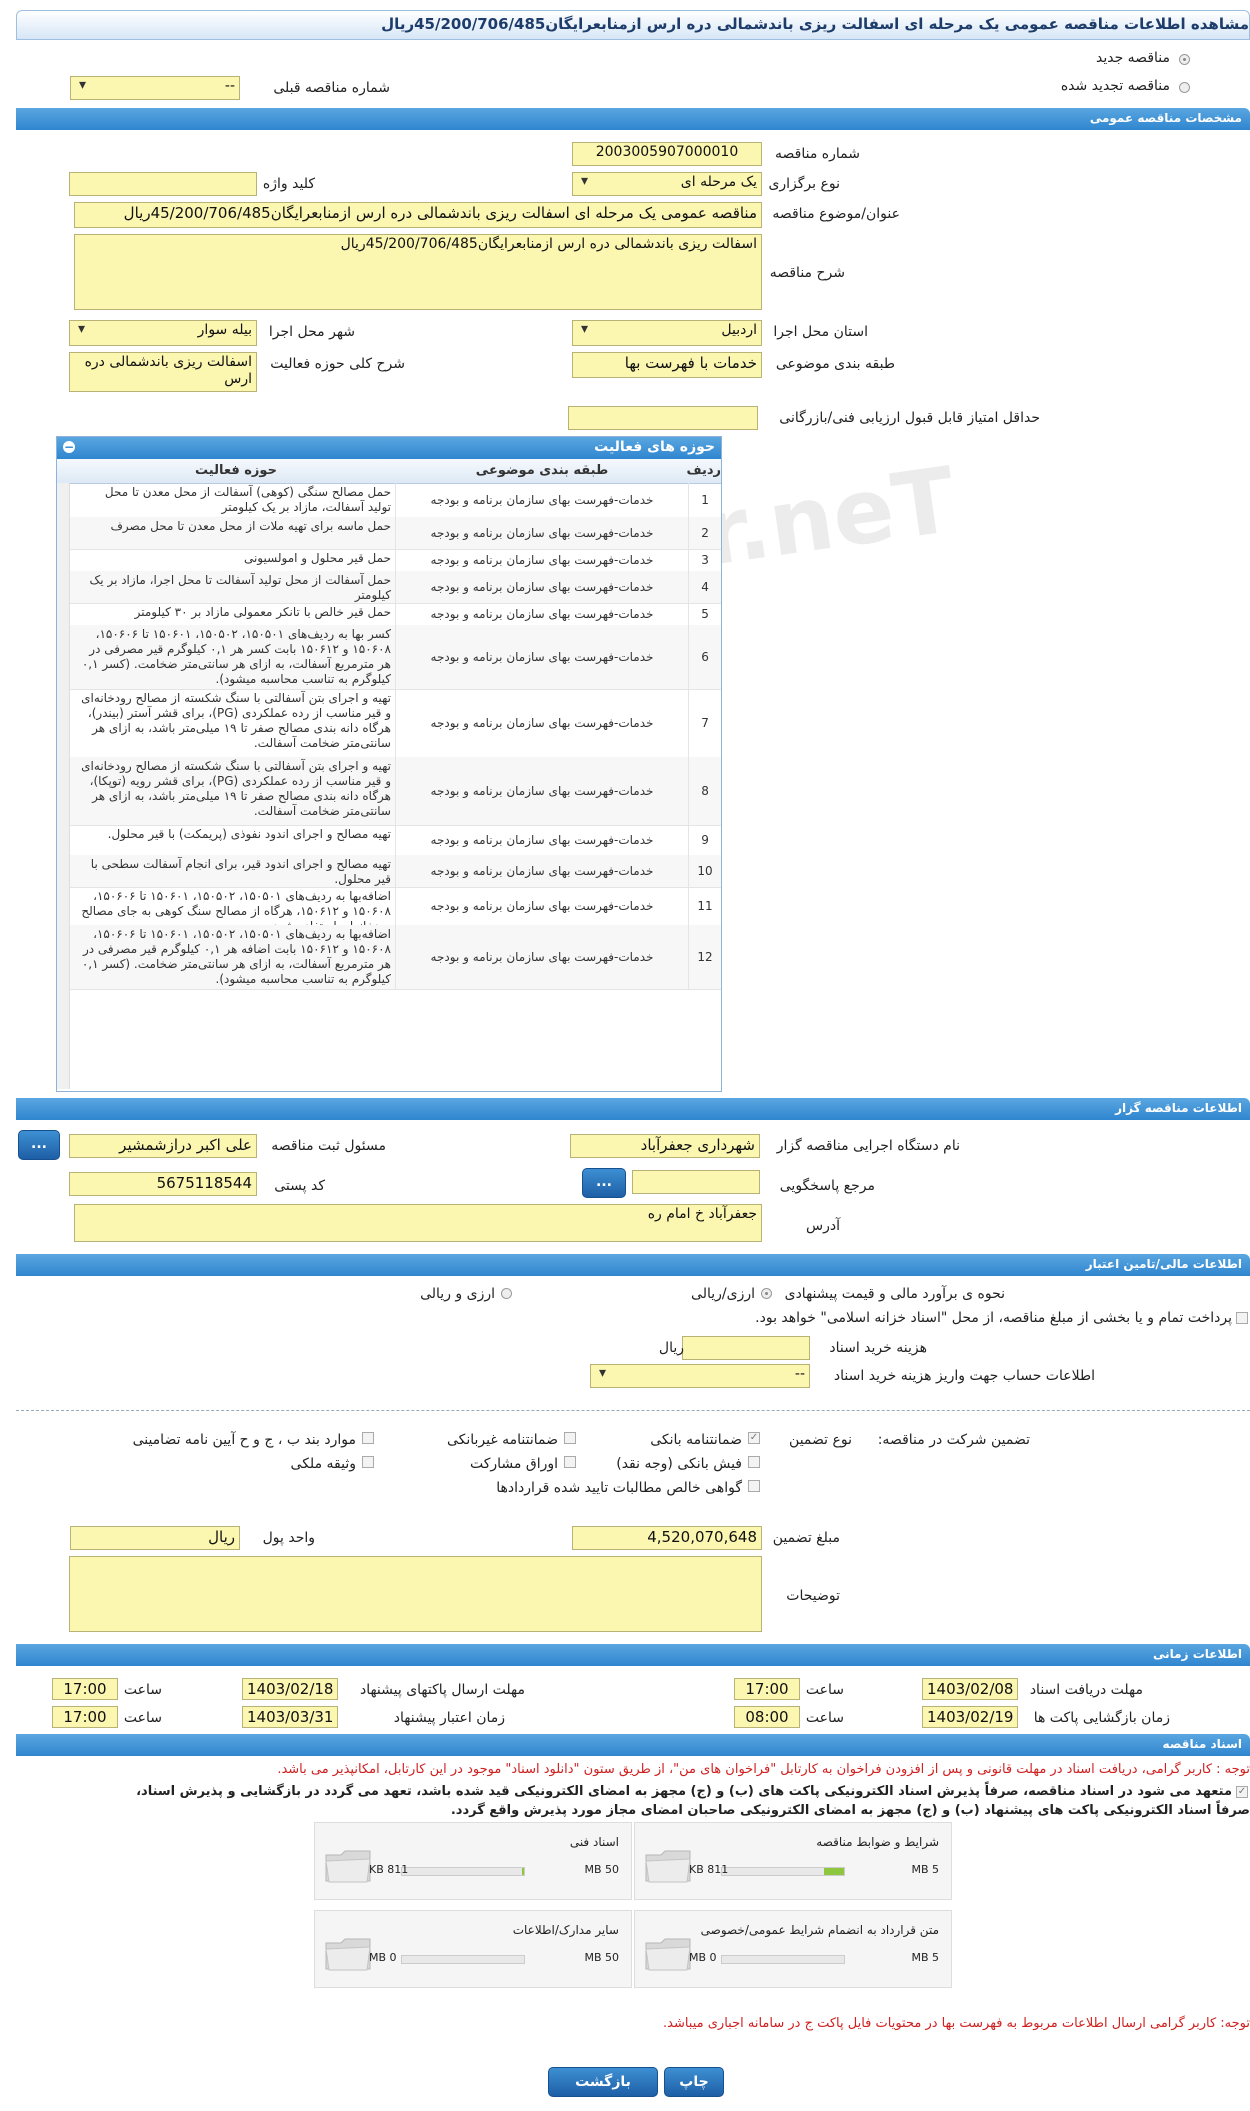 The height and width of the screenshot is (2111, 1250). I want to click on province-select: اردبیل, so click(667, 333).